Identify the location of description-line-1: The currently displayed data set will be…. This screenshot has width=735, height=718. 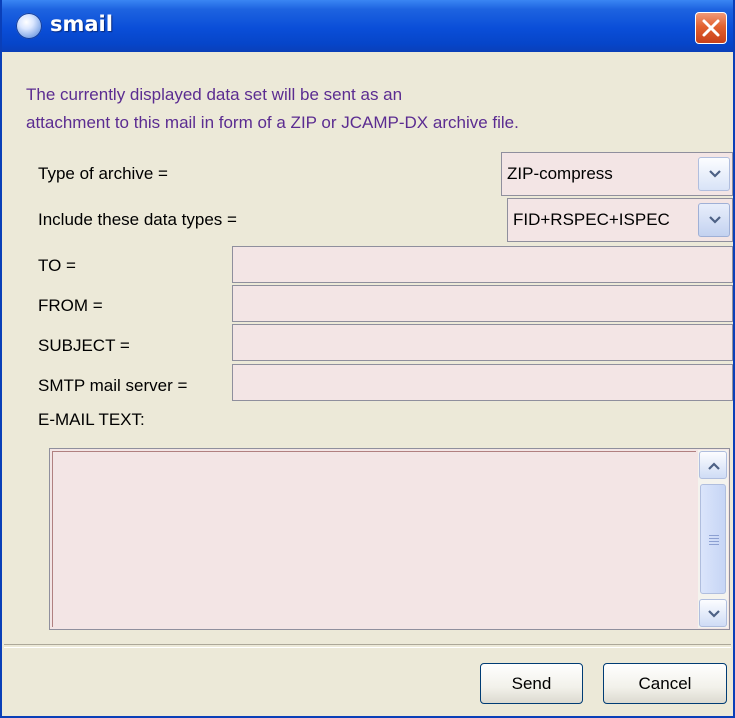
(214, 94).